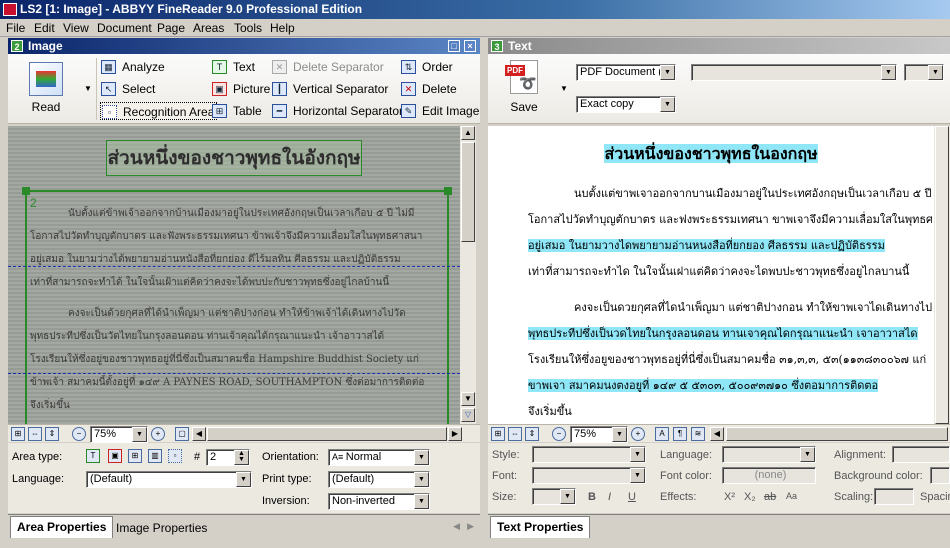 This screenshot has height=548, width=950. Describe the element at coordinates (791, 496) in the screenshot. I see `small-caps-icon: Aa` at that location.